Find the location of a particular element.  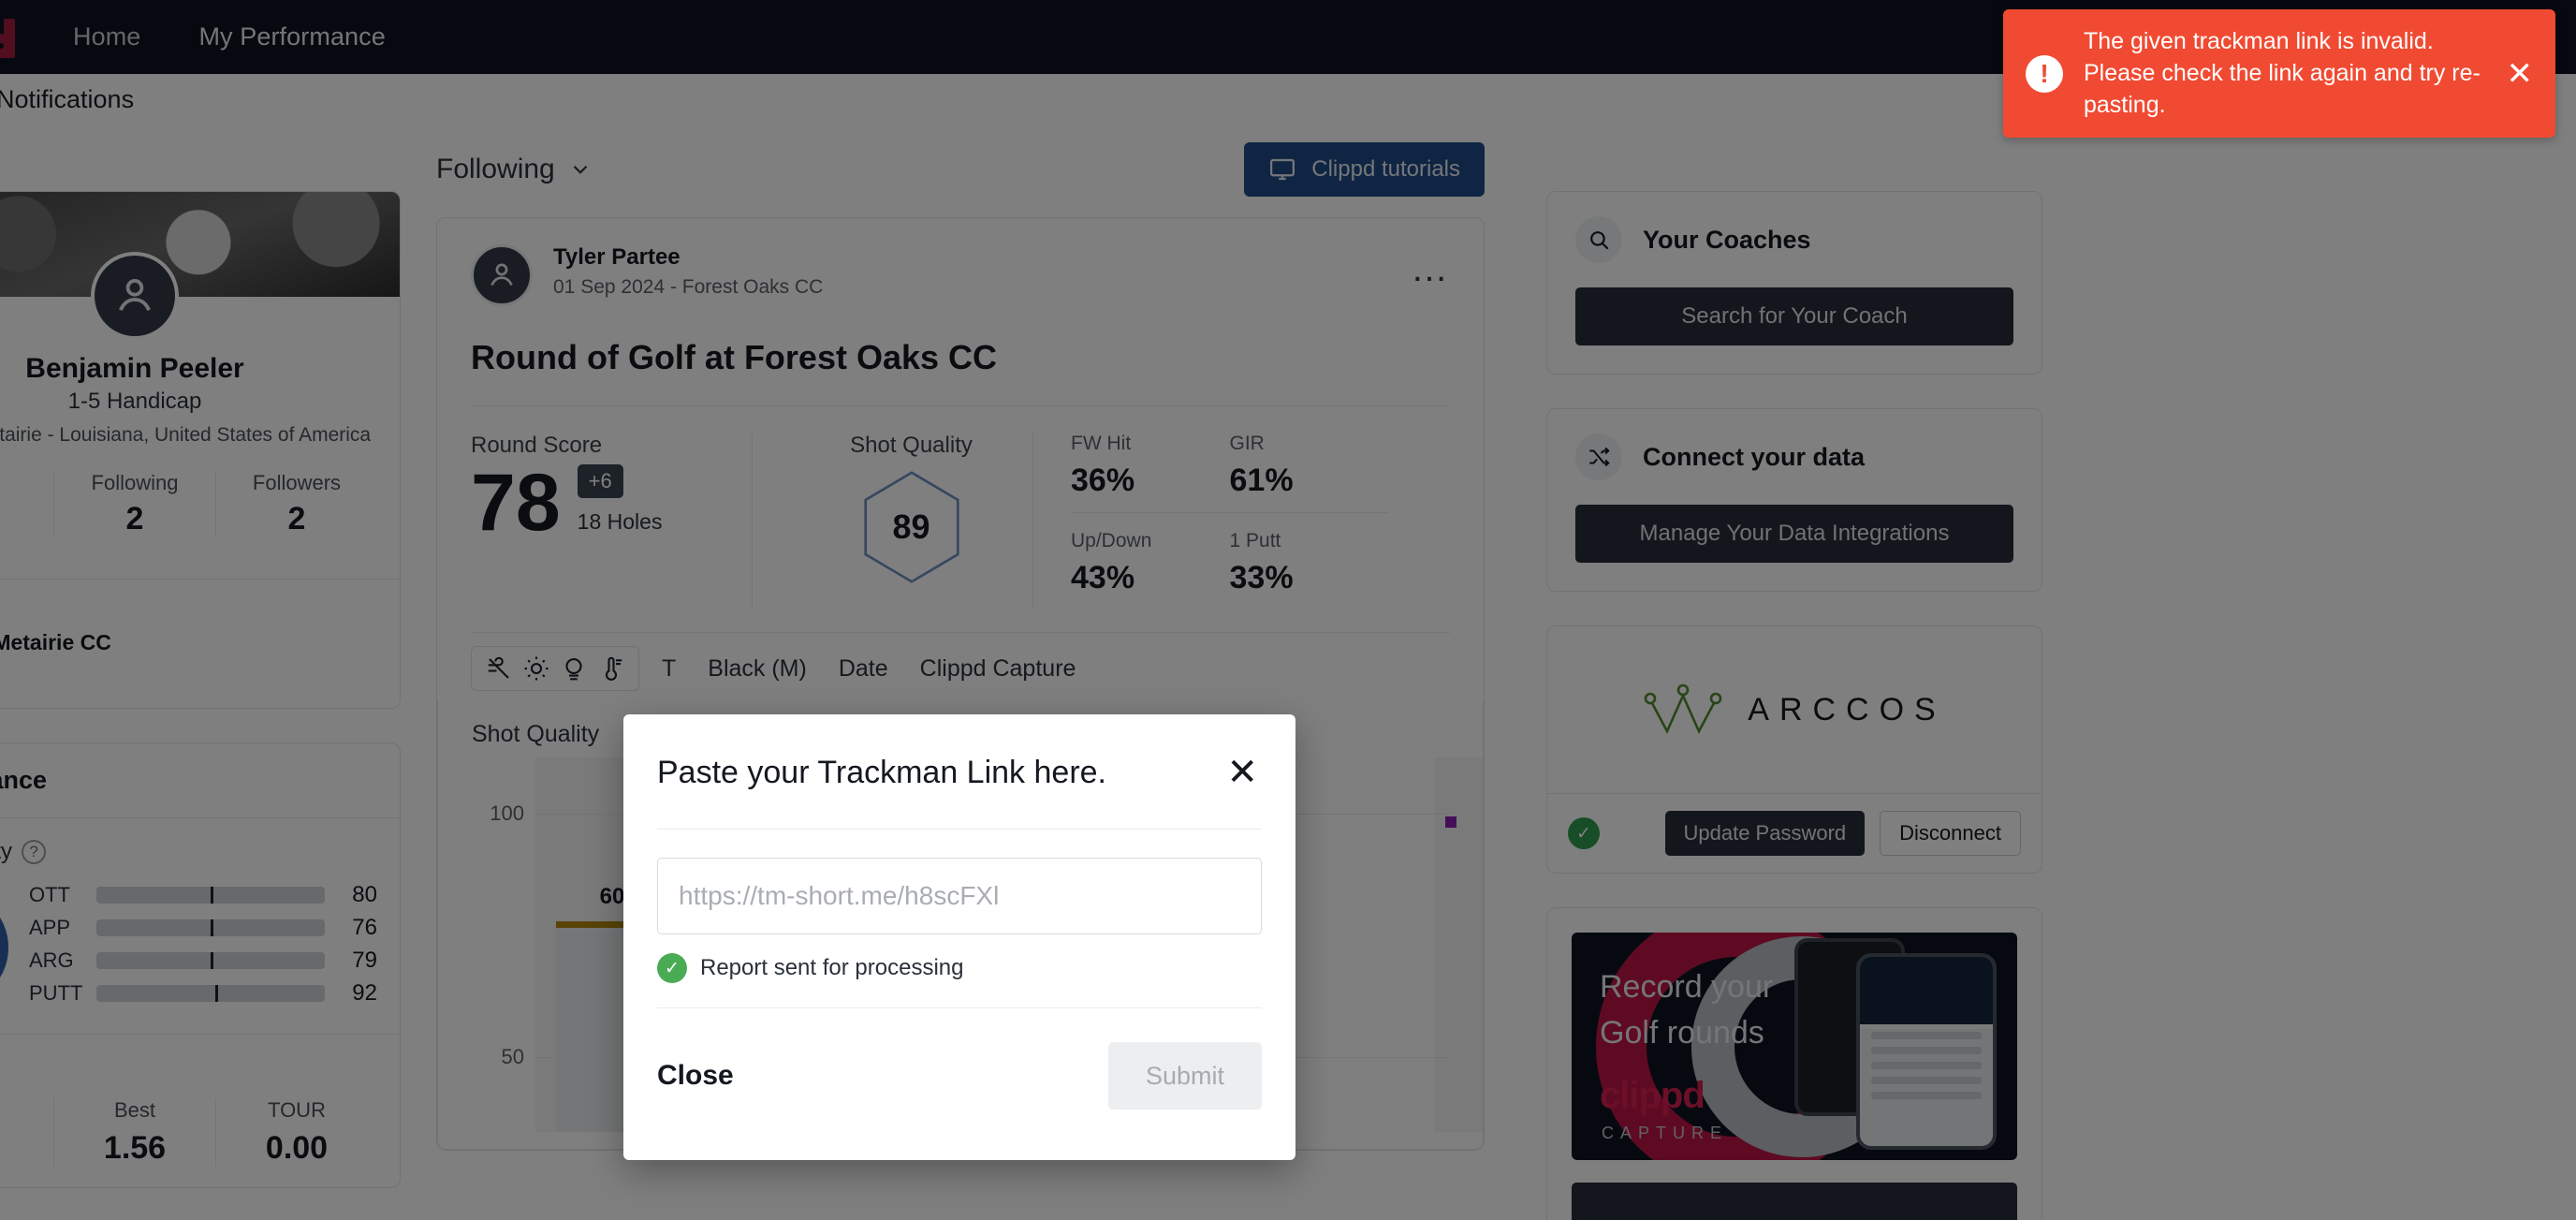

toast-close-button: ✕ is located at coordinates (2520, 74).